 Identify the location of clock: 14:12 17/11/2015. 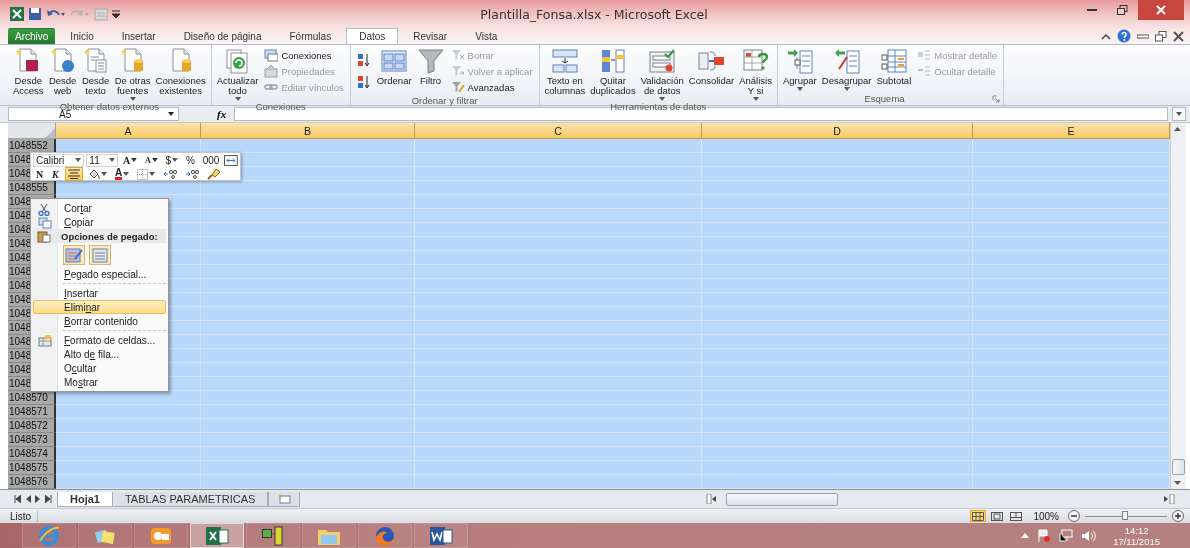
(1136, 535).